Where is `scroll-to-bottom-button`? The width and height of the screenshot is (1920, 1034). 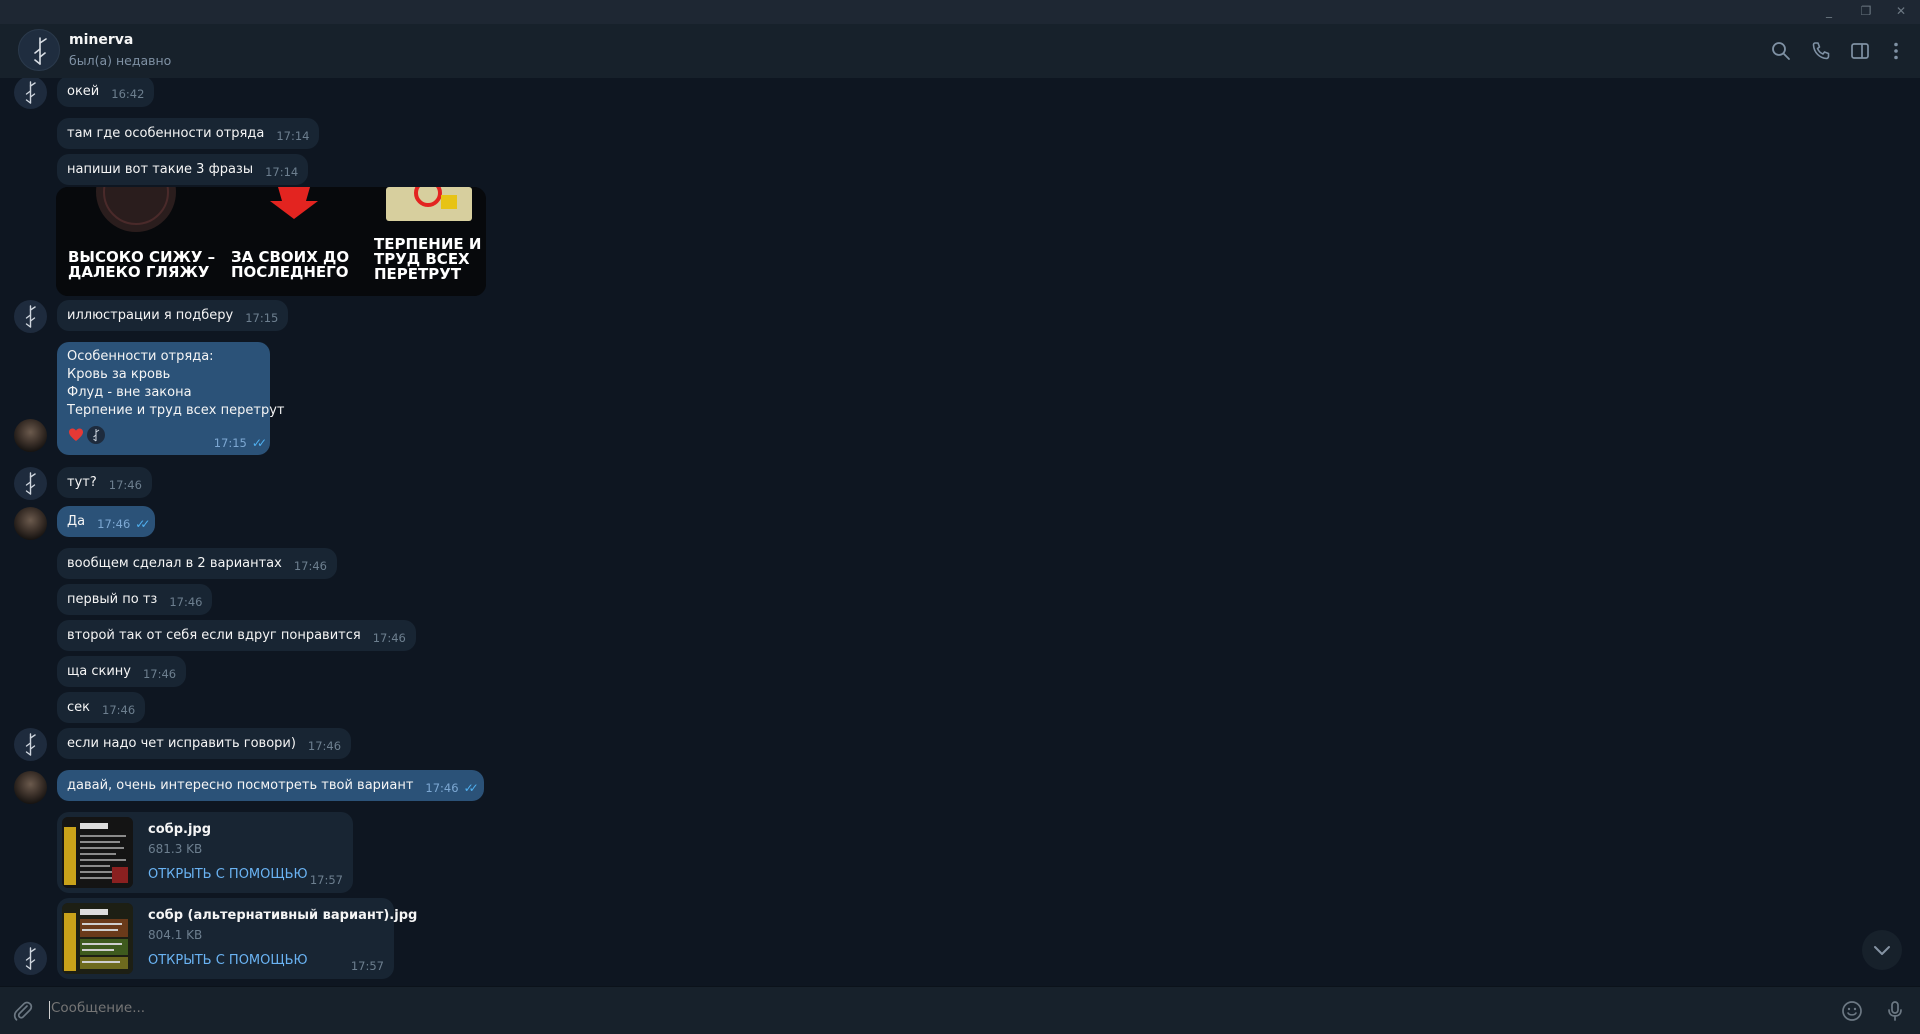
scroll-to-bottom-button is located at coordinates (1882, 950).